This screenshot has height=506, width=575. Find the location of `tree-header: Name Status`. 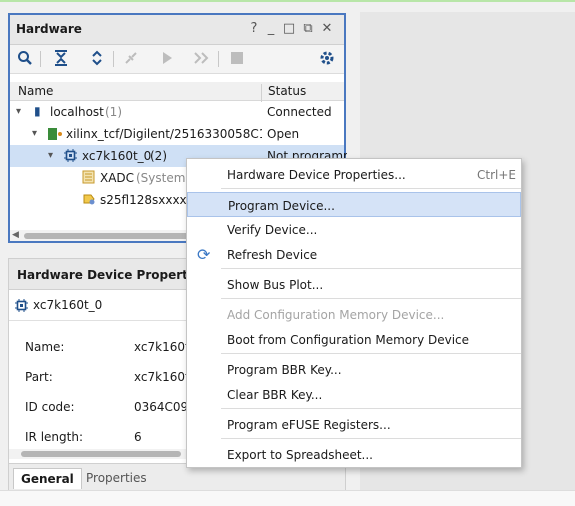

tree-header: Name Status is located at coordinates (177, 92).